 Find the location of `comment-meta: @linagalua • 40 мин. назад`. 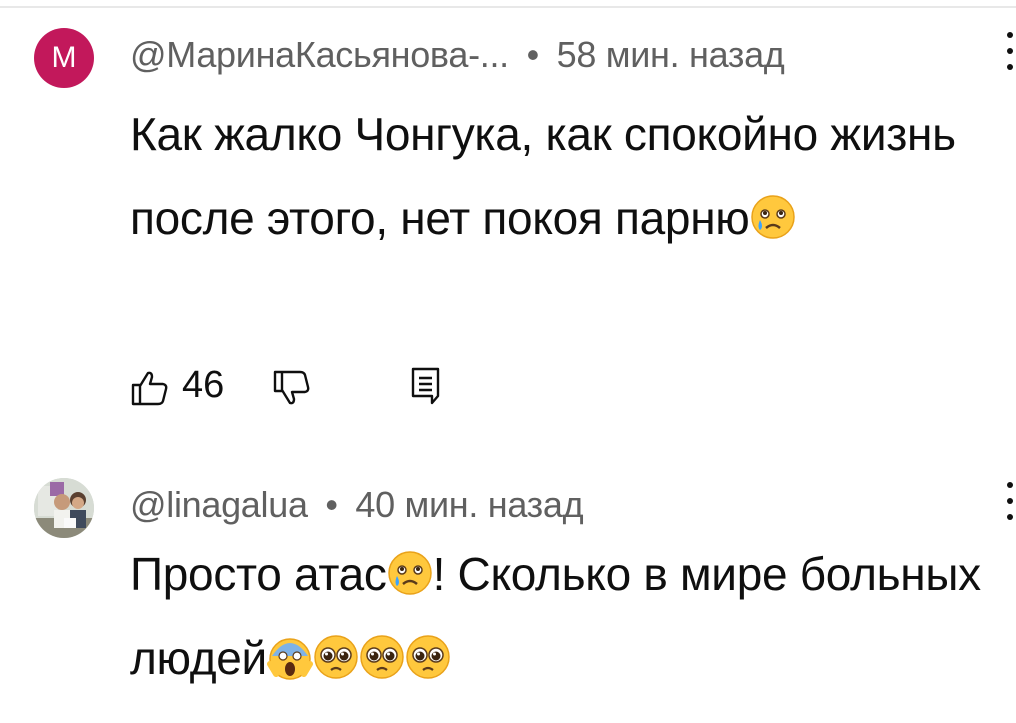

comment-meta: @linagalua • 40 мин. назад is located at coordinates (357, 505).